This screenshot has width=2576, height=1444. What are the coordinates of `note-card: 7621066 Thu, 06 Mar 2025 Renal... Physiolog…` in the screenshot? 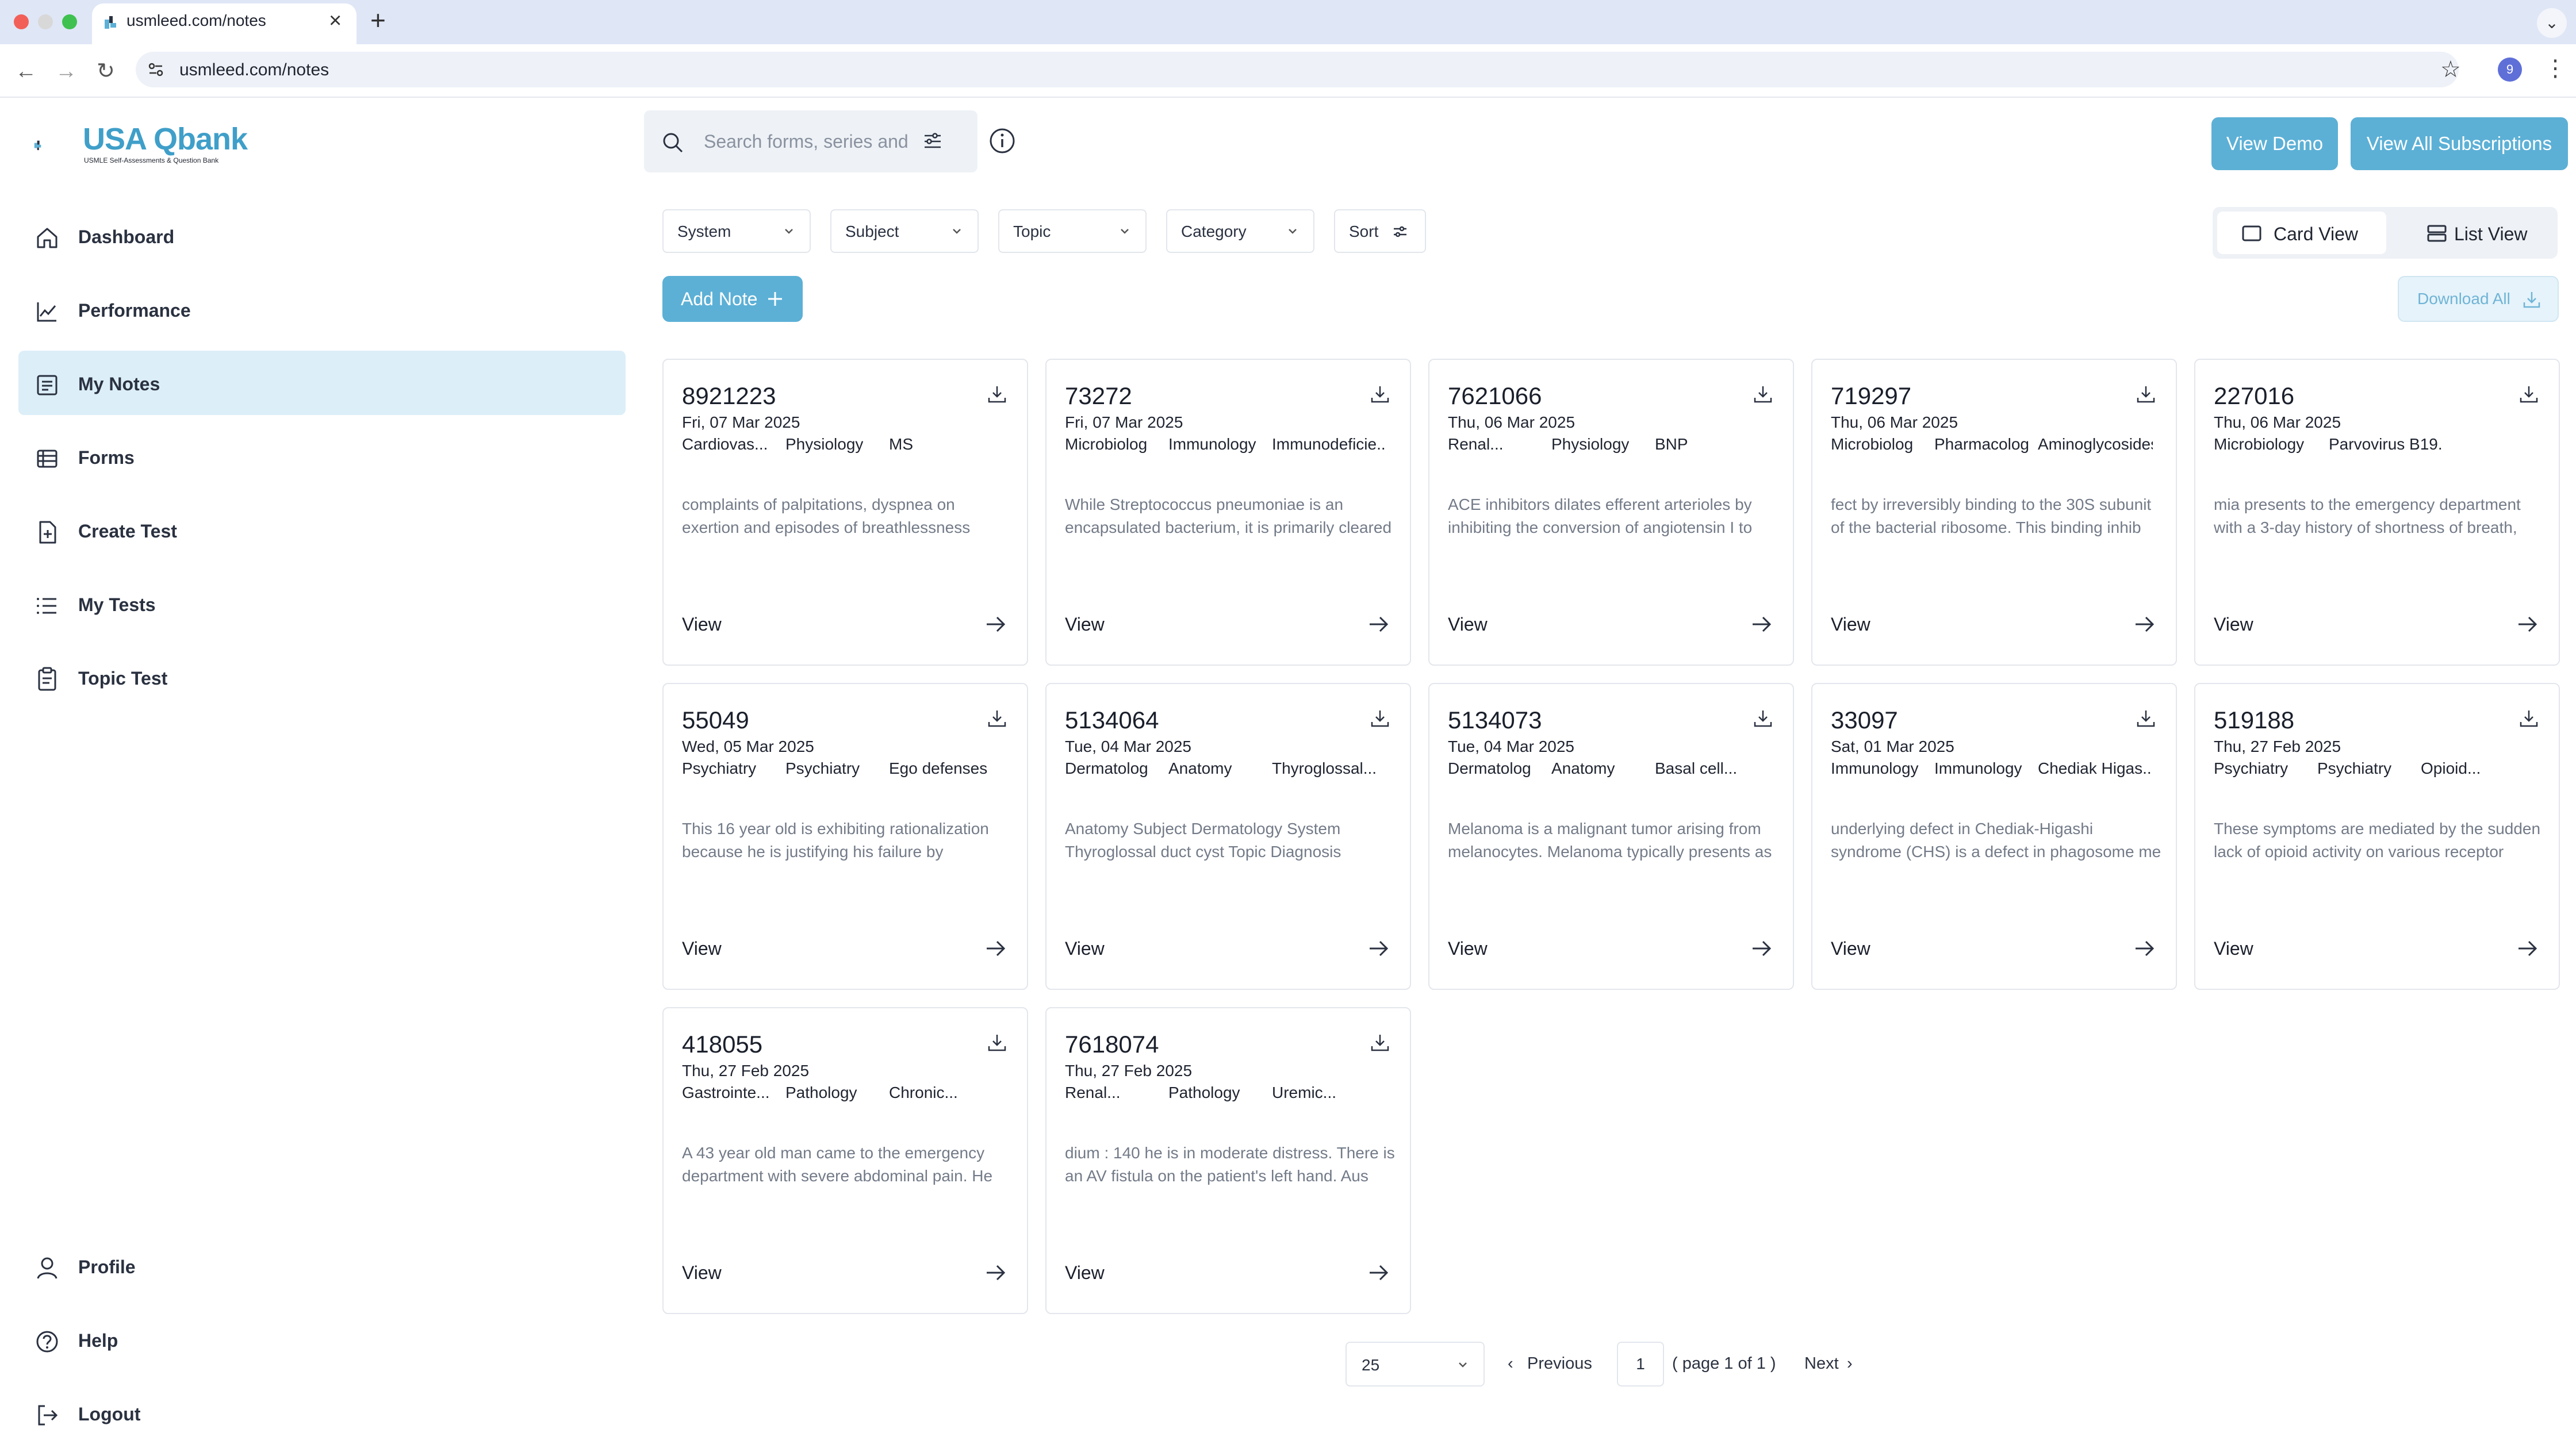 It's located at (1611, 513).